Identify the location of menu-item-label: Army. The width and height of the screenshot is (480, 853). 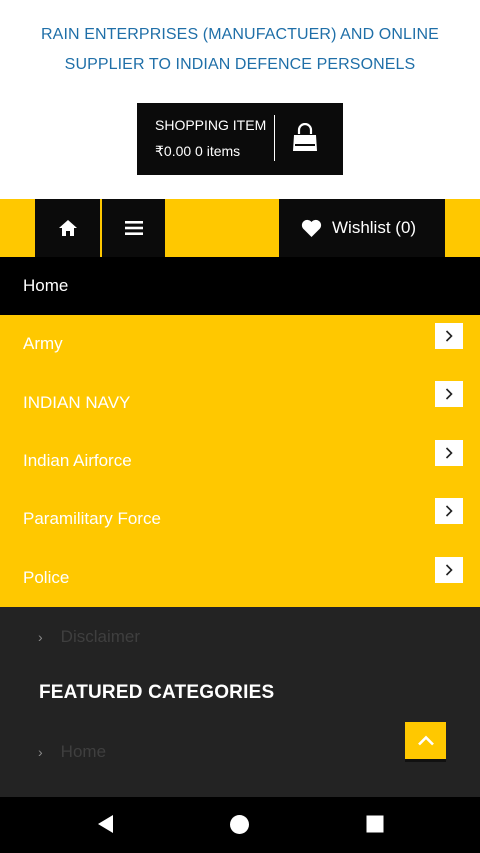
(43, 344).